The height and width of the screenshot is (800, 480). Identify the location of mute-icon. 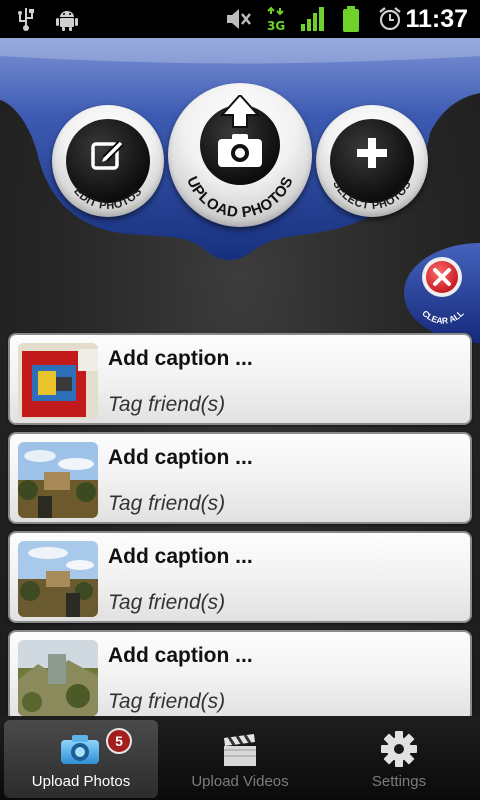
(239, 19).